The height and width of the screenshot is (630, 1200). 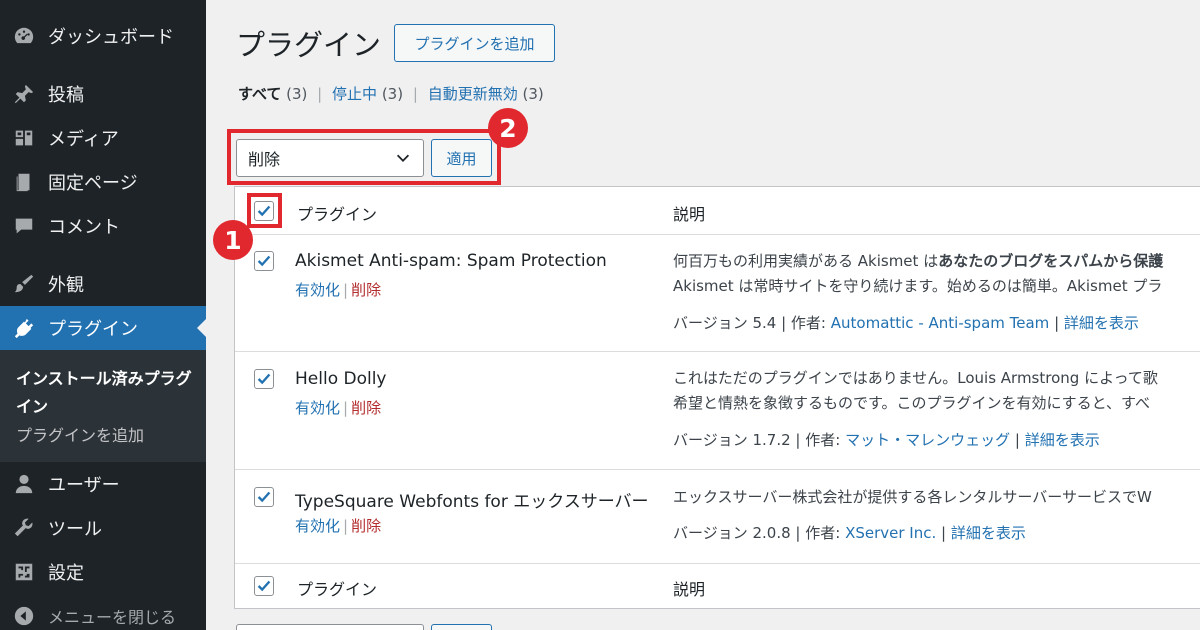 I want to click on plugin-description: エックスサーバー株式会社が提供する各レンタルサーバーサービスでW, so click(x=936, y=497).